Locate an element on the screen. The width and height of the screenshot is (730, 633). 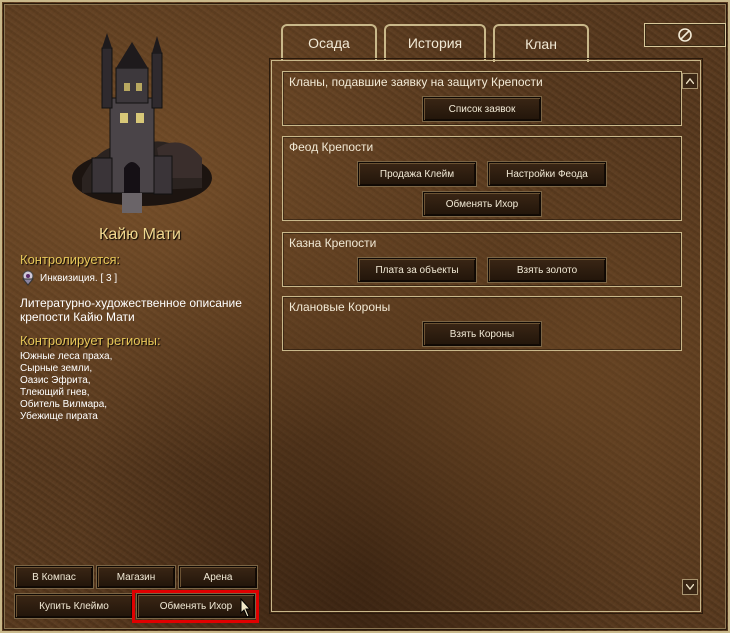
region-item: Оазис Эфрита, is located at coordinates (55, 380).